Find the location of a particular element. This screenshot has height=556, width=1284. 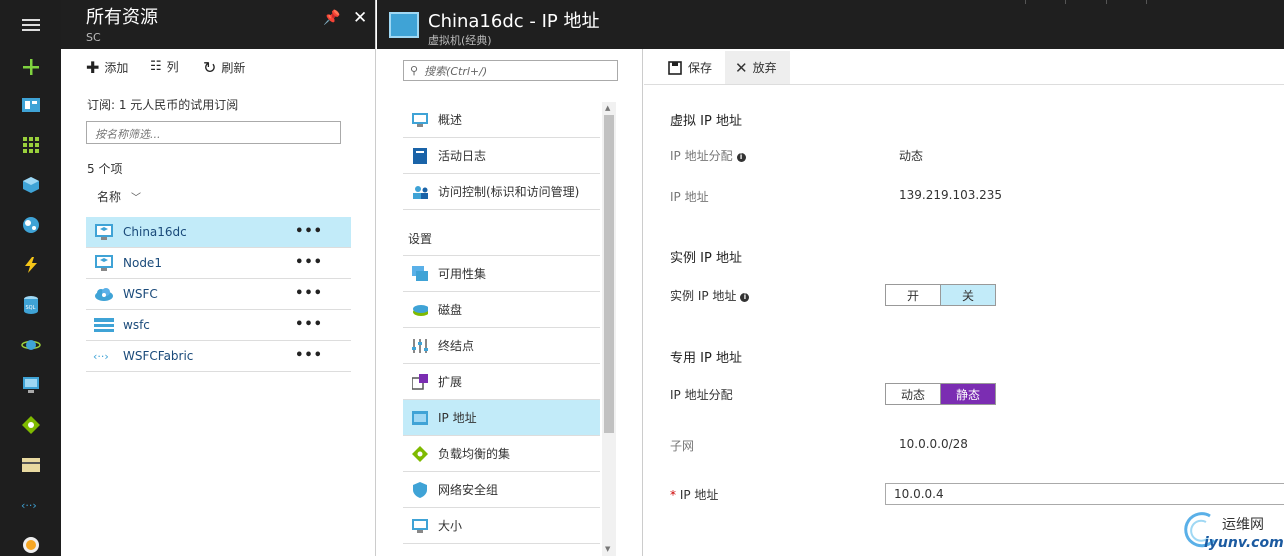

load-balancer-icon is located at coordinates (30, 425).